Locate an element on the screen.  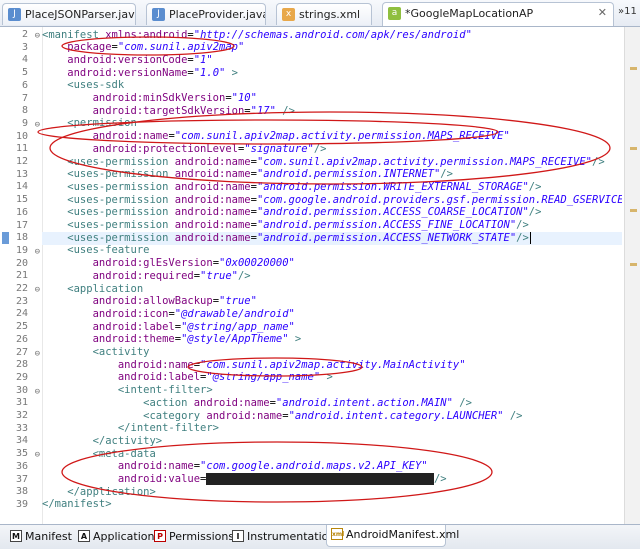
code-token: "android.intent.category.LAUNCHER" is located at coordinates (396, 415).